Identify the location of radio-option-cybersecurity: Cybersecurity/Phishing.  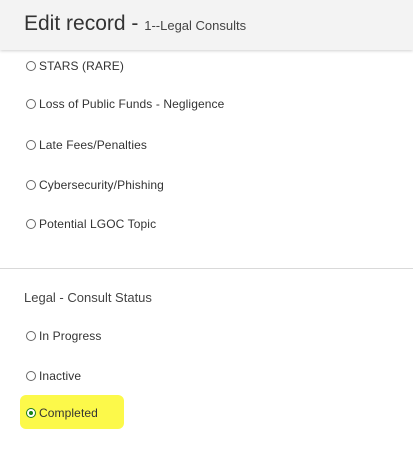
(95, 185).